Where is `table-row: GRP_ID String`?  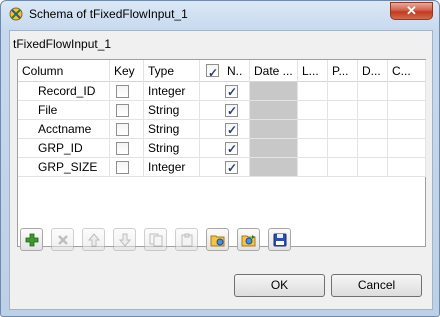 table-row: GRP_ID String is located at coordinates (222, 148).